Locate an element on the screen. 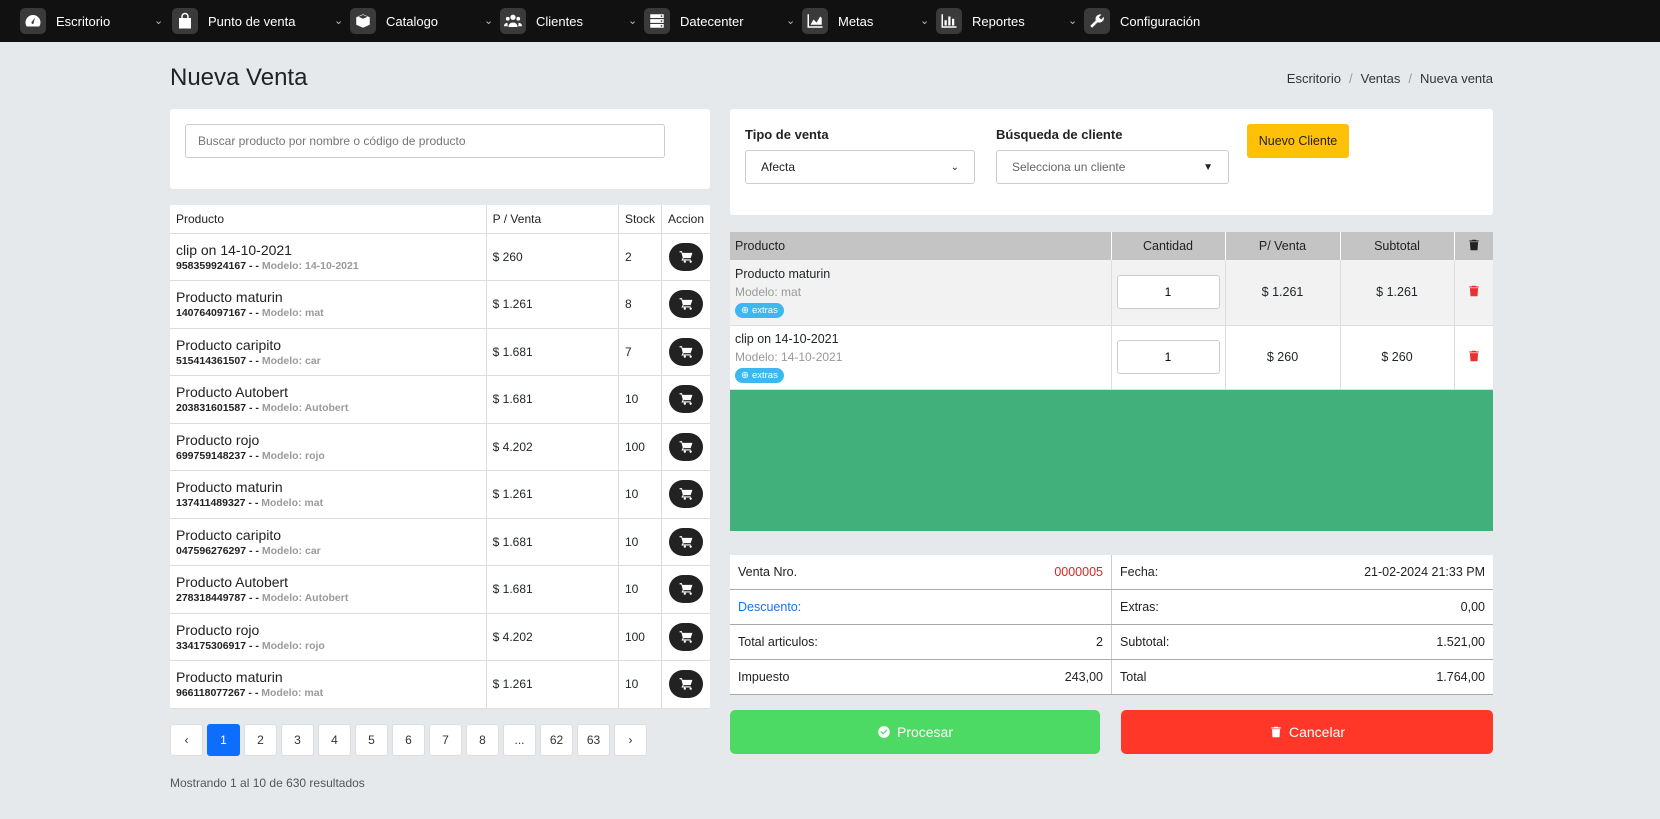 This screenshot has width=1660, height=819. cancel-button: Cancelar is located at coordinates (1307, 732).